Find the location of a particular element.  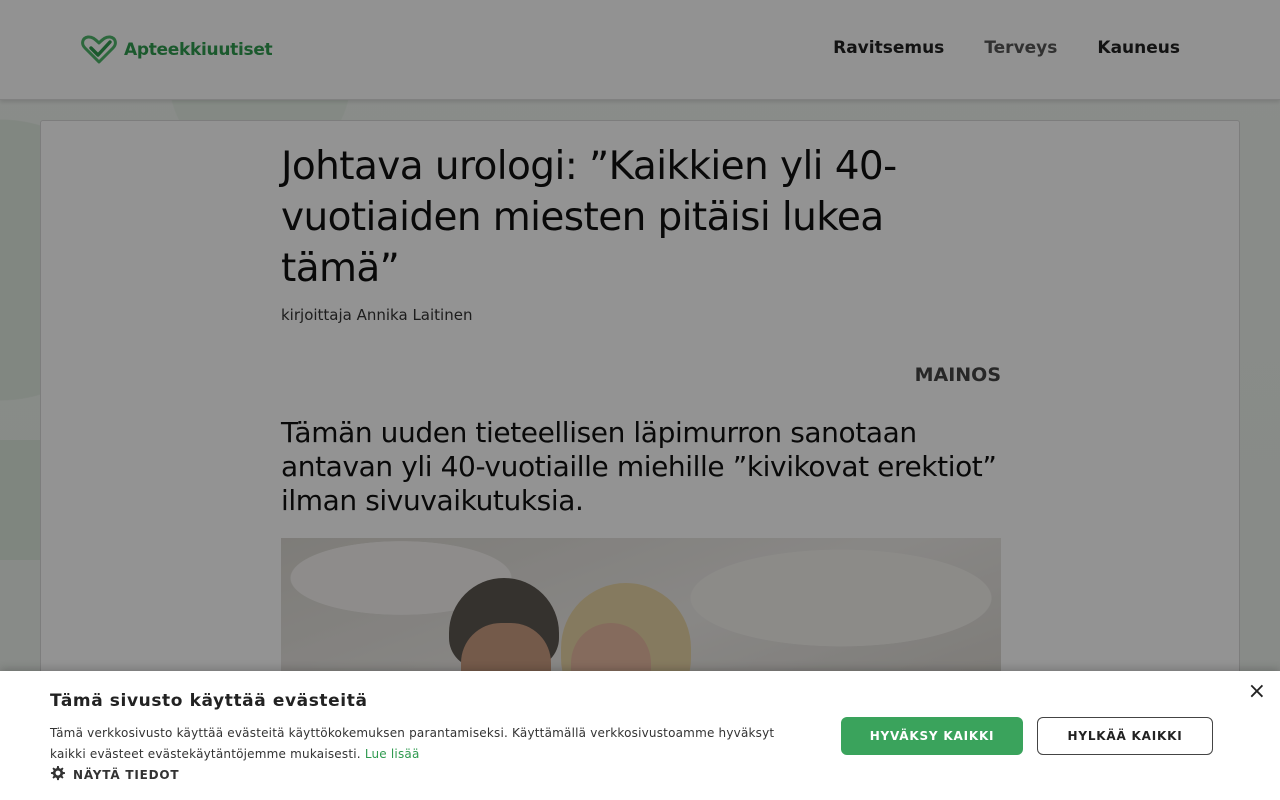

show-details-toggle: NÄYTÄ TIEDOT is located at coordinates (114, 775).